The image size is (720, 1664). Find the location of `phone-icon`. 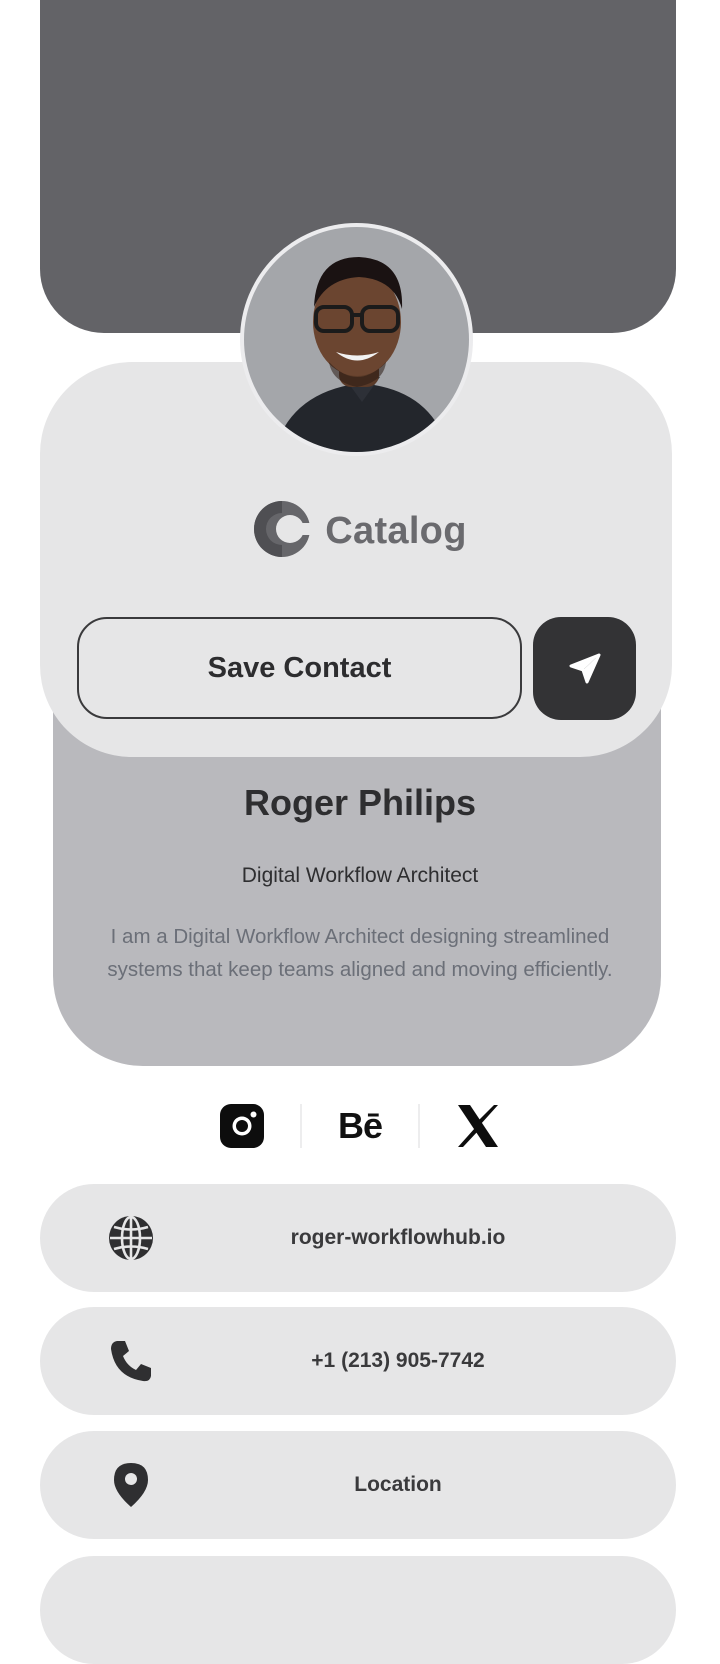

phone-icon is located at coordinates (131, 1361).